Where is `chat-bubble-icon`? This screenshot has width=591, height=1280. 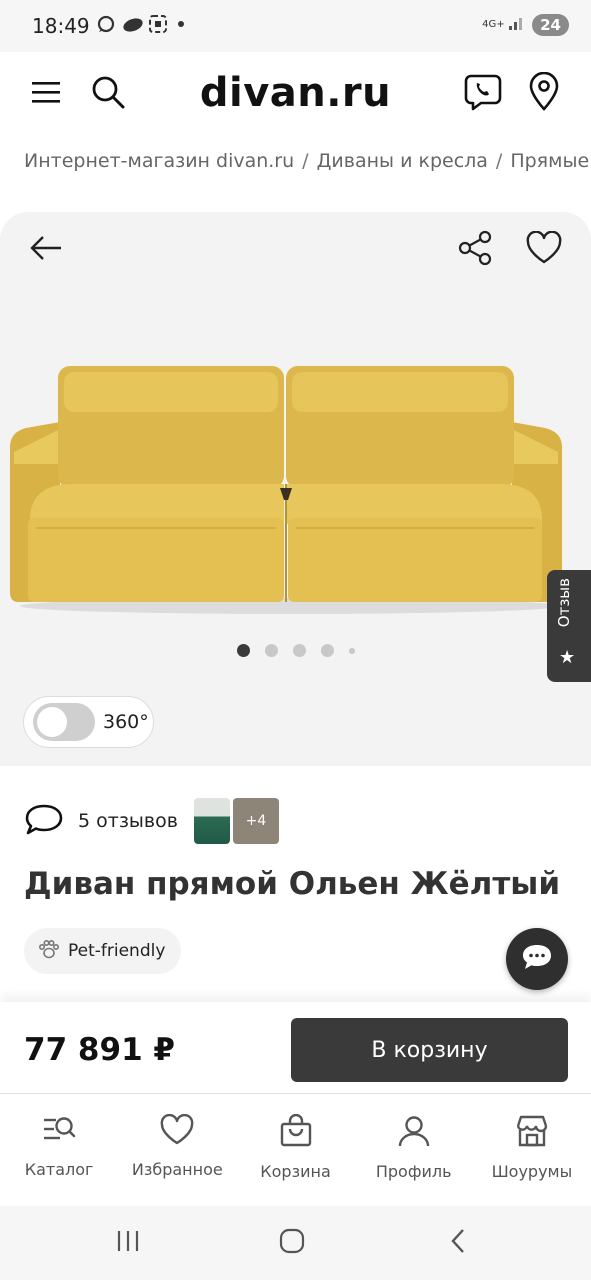 chat-bubble-icon is located at coordinates (537, 959).